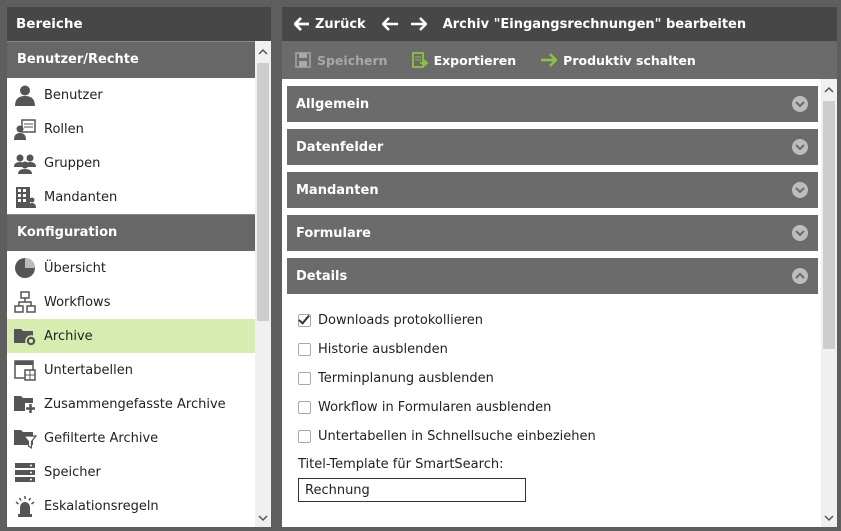  I want to click on chevron-up-icon, so click(800, 276).